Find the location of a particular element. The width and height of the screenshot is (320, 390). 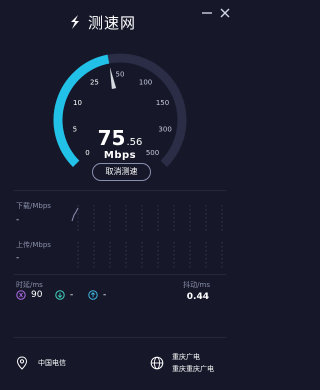

globe-icon is located at coordinates (157, 363).